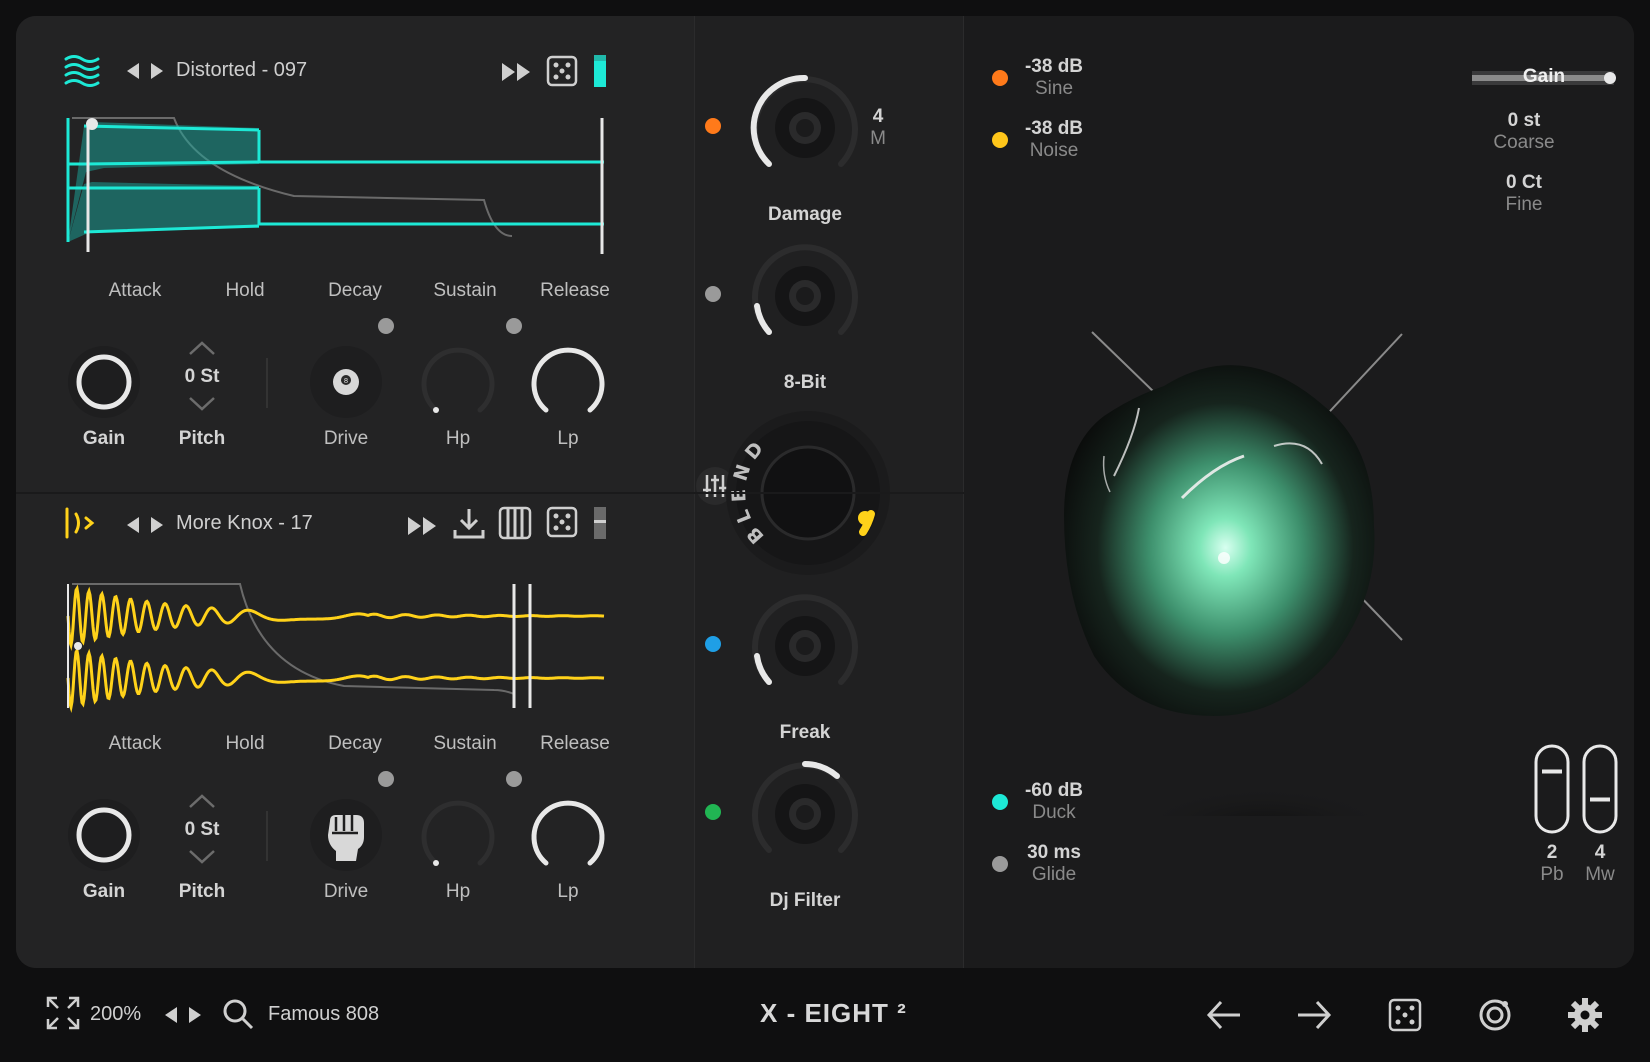 This screenshot has height=1062, width=1650. I want to click on settings-gear-icon, so click(1585, 1015).